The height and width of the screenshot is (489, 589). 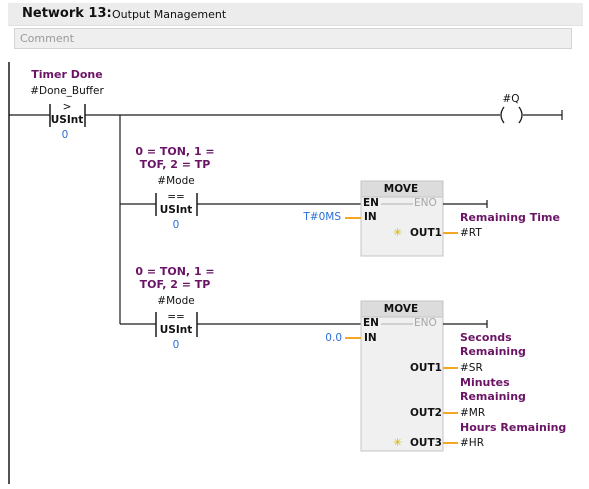 What do you see at coordinates (493, 351) in the screenshot?
I see `move2-out1-comment-line2: Remaining` at bounding box center [493, 351].